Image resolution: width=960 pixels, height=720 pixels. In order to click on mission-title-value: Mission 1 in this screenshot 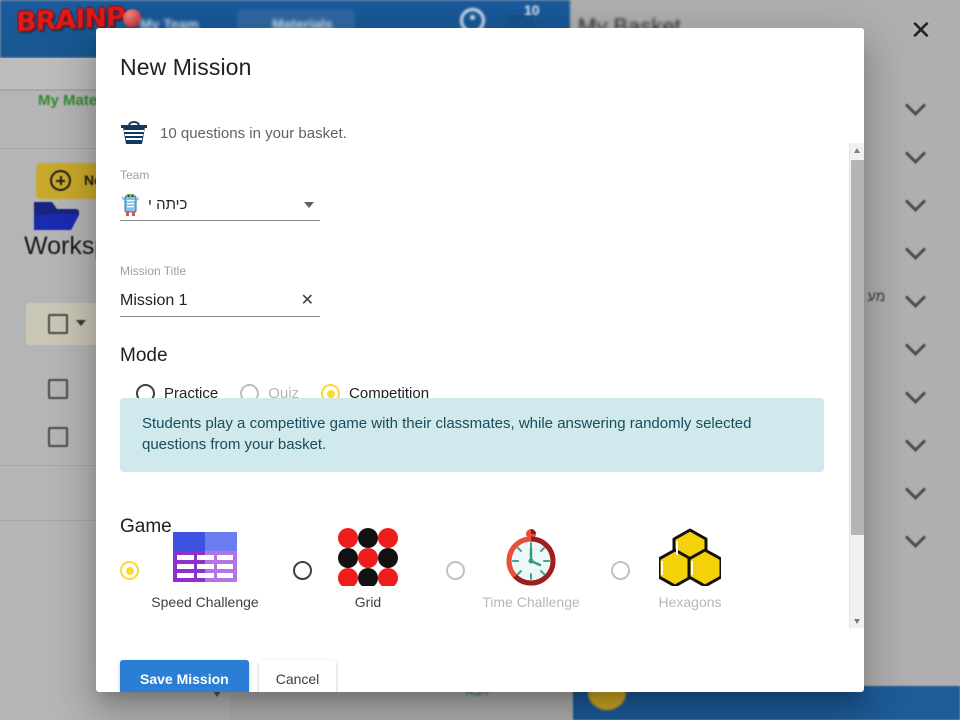, I will do `click(154, 300)`.